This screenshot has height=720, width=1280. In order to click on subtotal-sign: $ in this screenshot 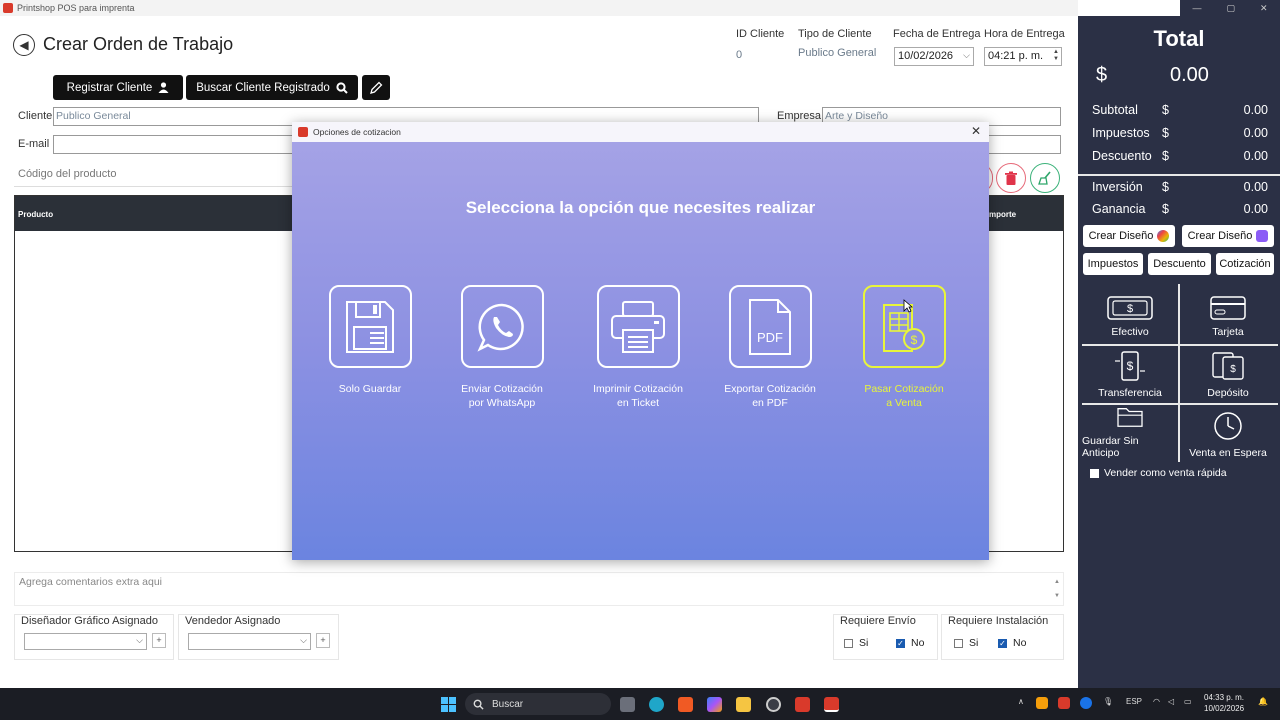, I will do `click(1165, 110)`.